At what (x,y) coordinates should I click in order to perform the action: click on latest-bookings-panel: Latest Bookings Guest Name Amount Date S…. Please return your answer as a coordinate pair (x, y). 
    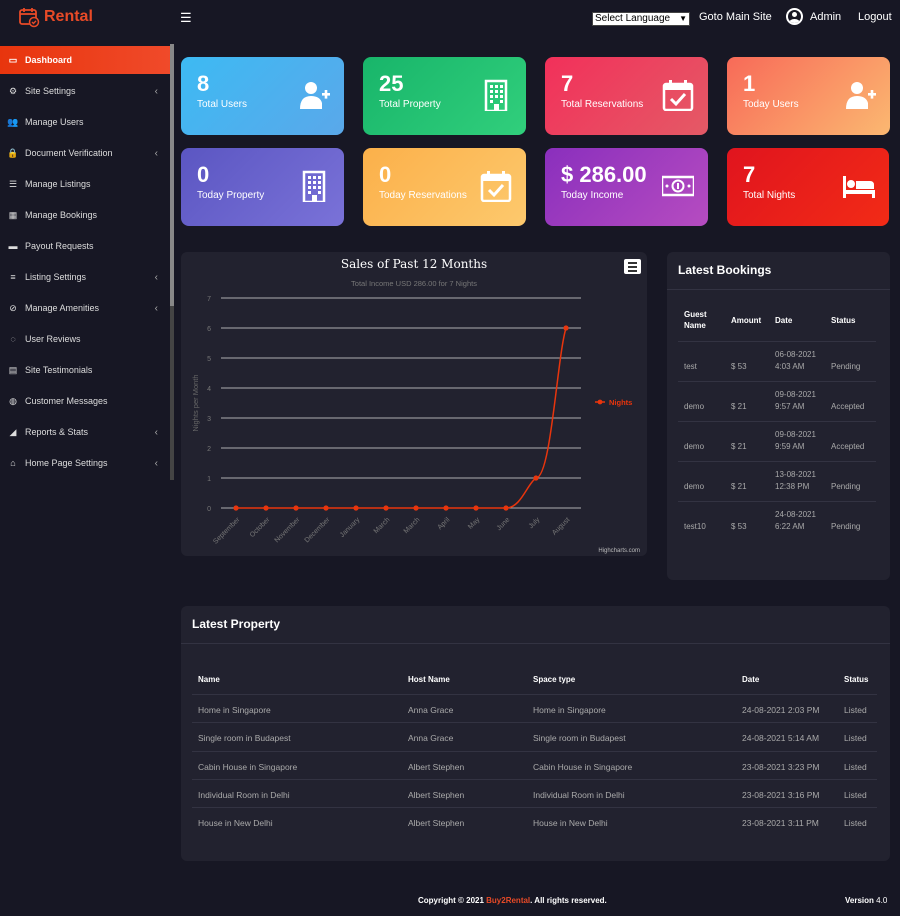
    Looking at the image, I should click on (778, 416).